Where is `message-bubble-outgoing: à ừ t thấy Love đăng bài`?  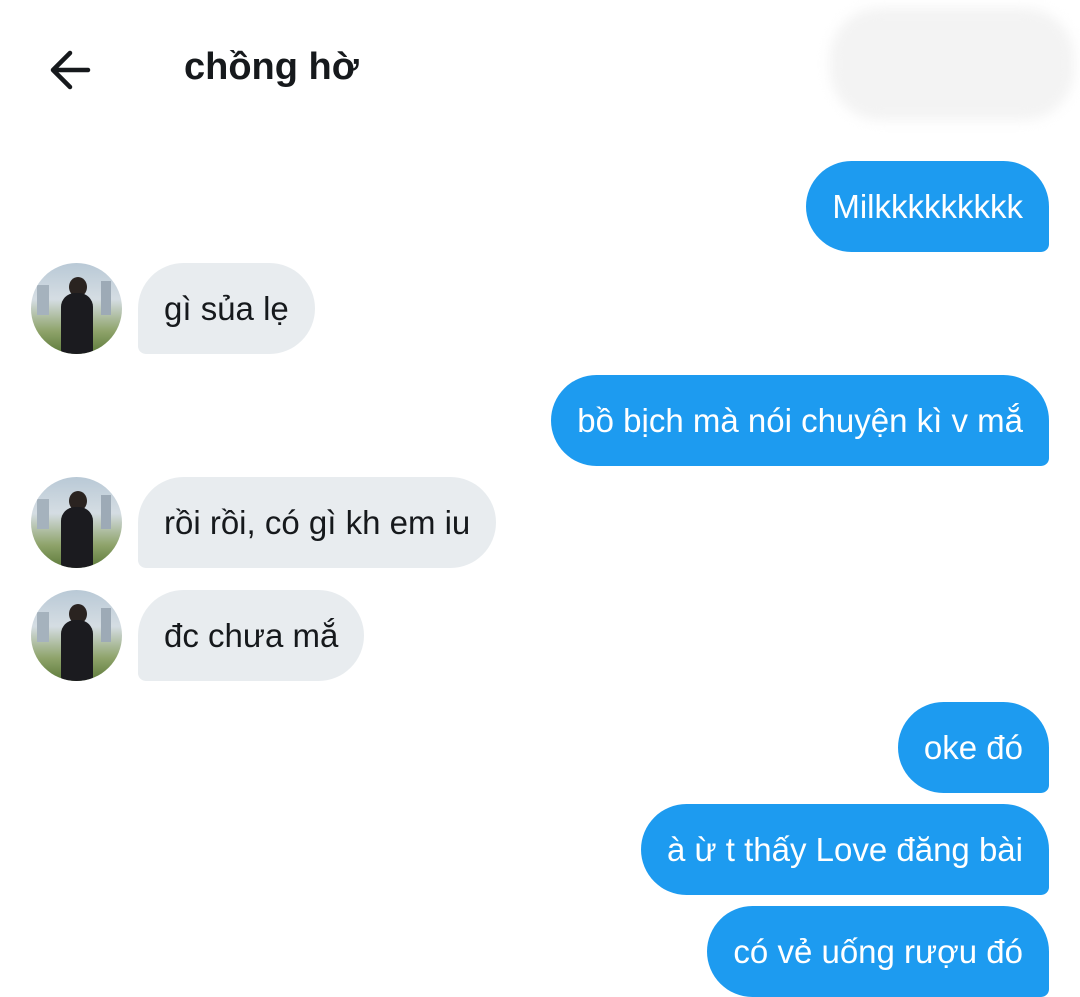 message-bubble-outgoing: à ừ t thấy Love đăng bài is located at coordinates (844, 849).